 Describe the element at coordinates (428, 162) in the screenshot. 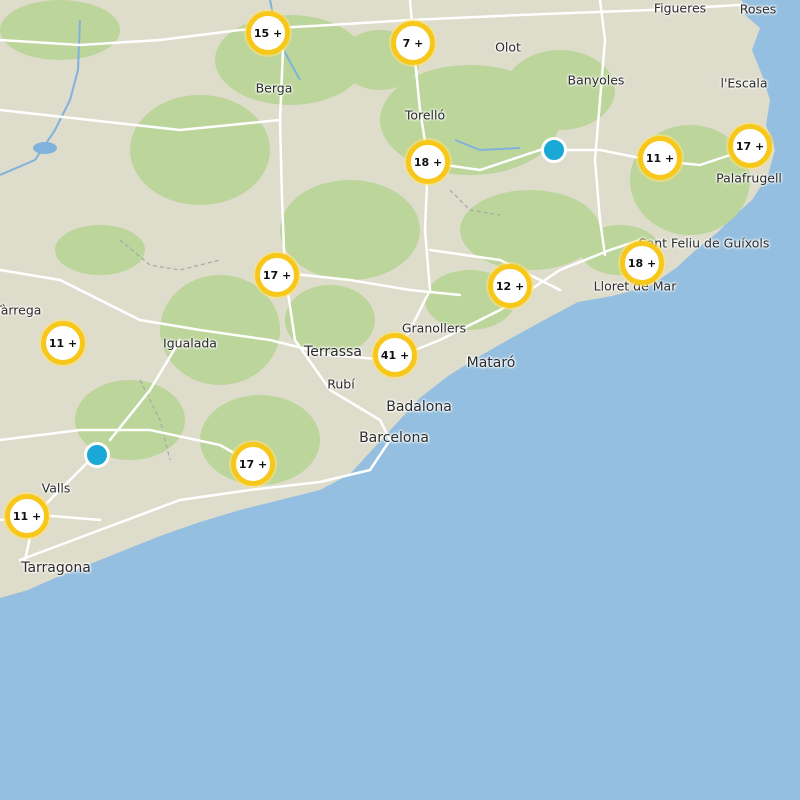

I see `cluster-marker-torello: 18 +` at that location.